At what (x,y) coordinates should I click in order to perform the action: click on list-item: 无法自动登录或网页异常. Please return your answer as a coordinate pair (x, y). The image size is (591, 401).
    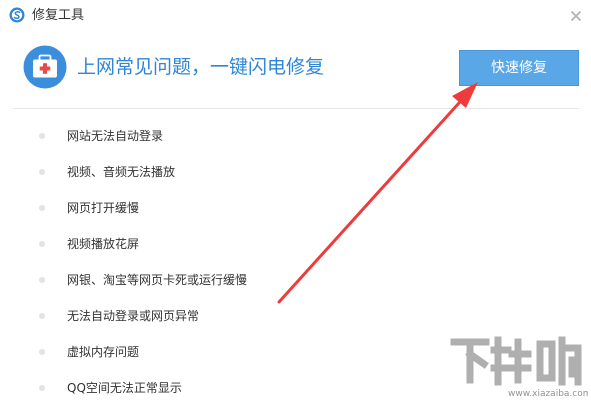
    Looking at the image, I should click on (295, 316).